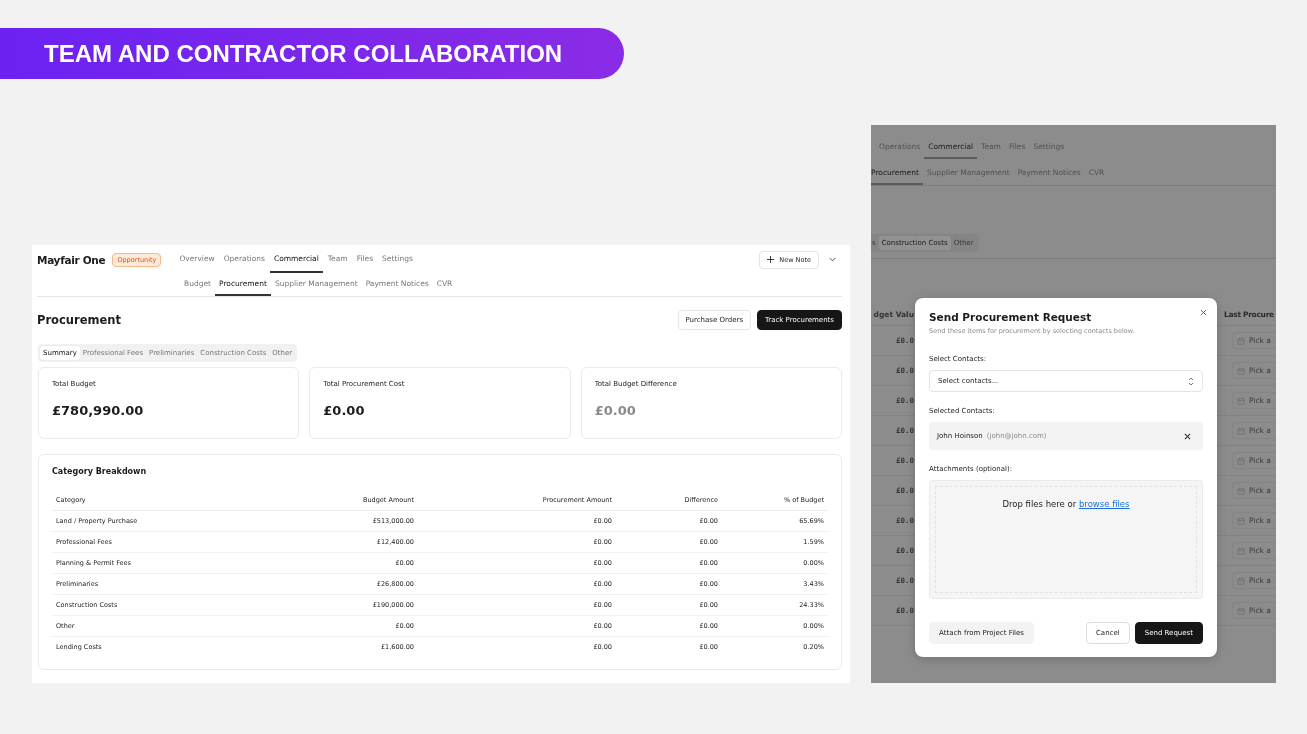 This screenshot has width=1307, height=734. Describe the element at coordinates (79, 320) in the screenshot. I see `page-title: Procurement` at that location.